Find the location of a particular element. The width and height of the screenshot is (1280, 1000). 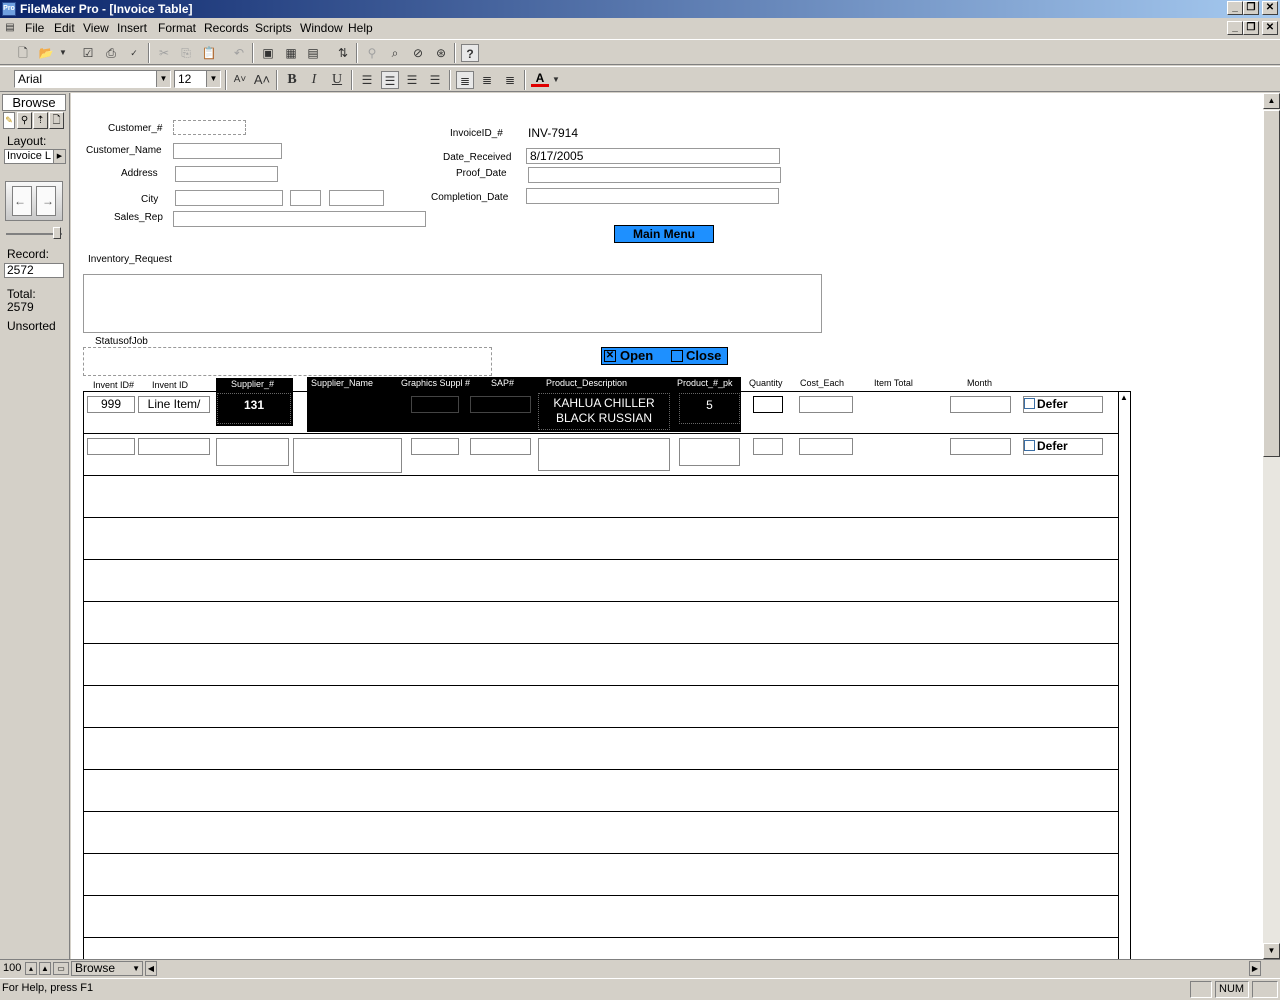

row2-product-pk is located at coordinates (709, 452).